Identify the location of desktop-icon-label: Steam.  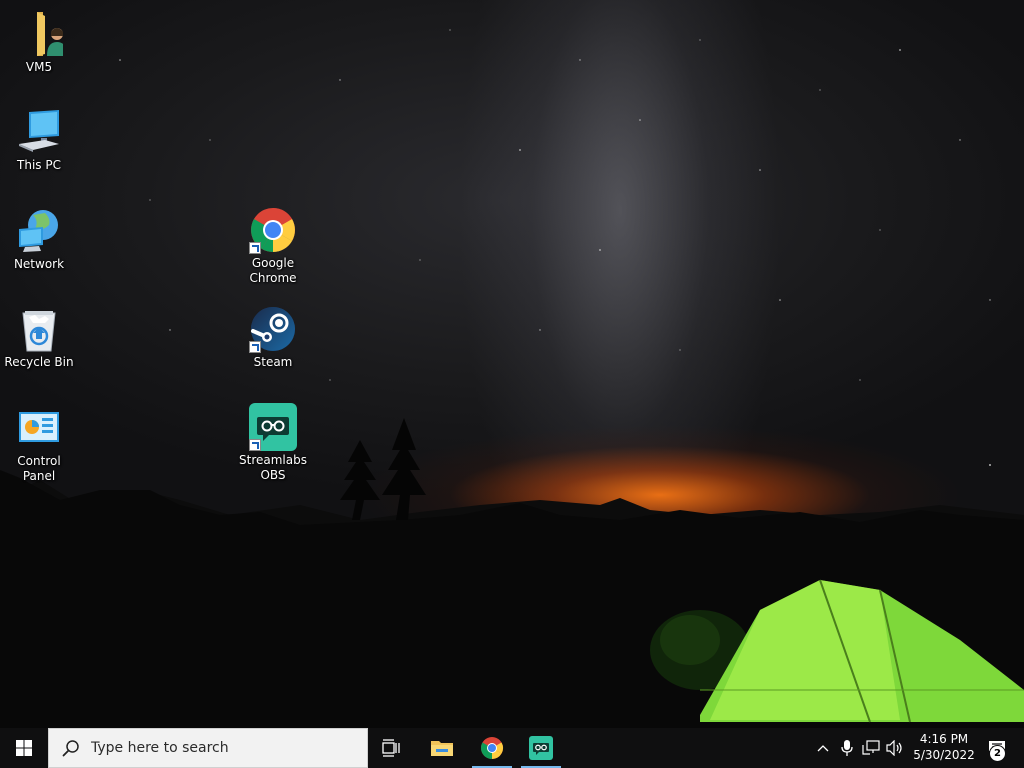
(273, 362).